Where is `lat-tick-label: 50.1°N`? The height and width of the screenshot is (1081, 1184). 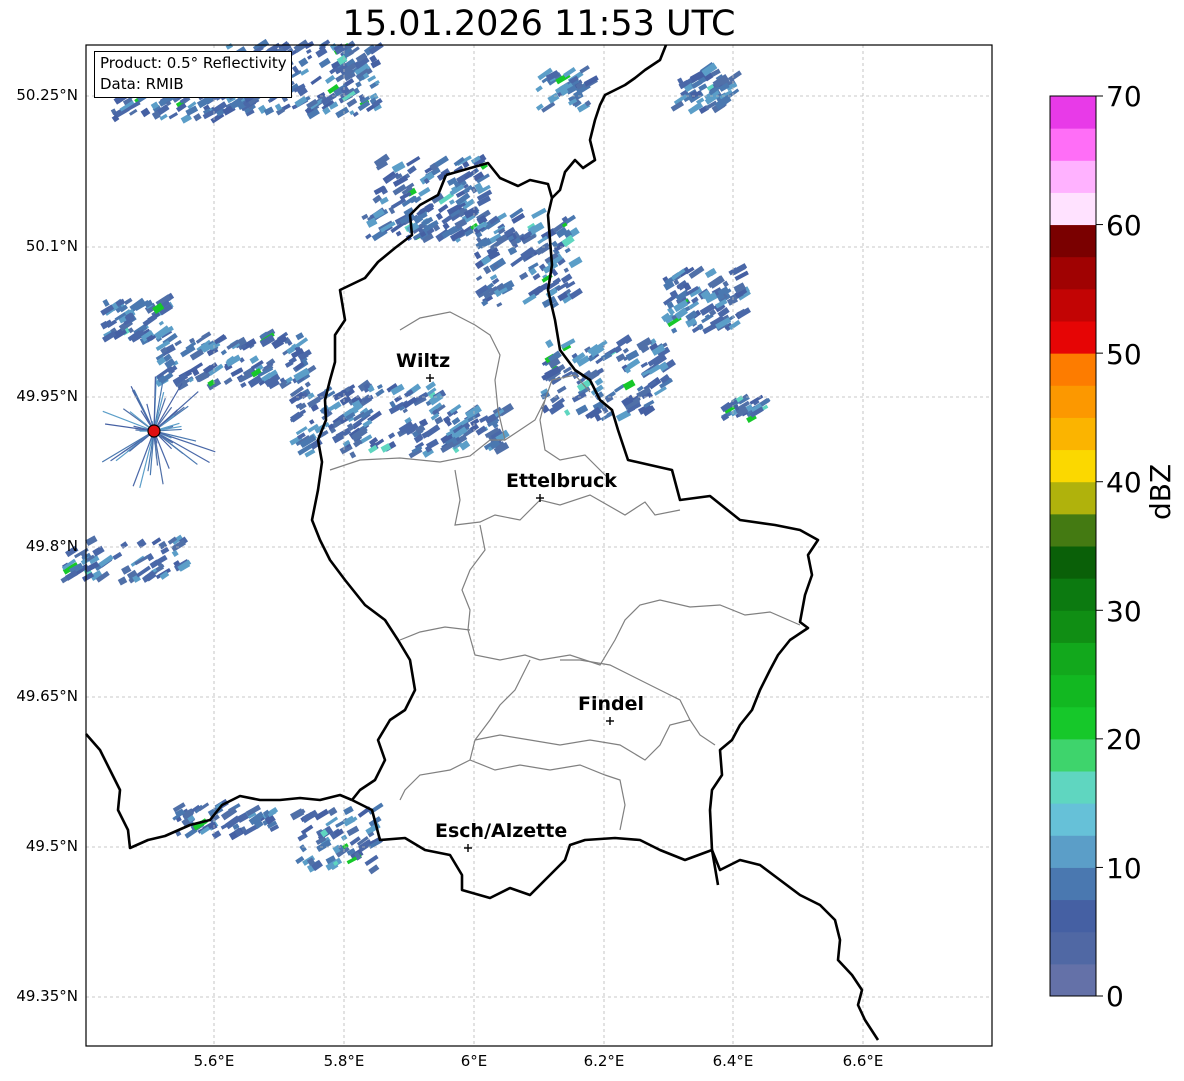 lat-tick-label: 50.1°N is located at coordinates (51, 246).